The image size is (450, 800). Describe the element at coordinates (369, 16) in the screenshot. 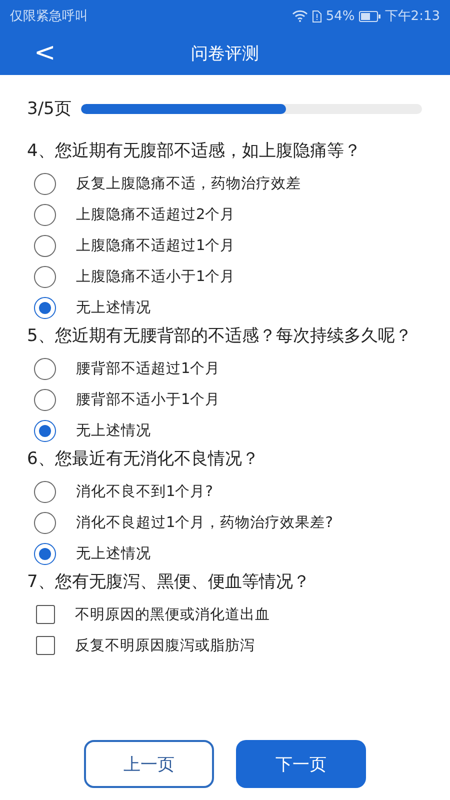

I see `battery-icon` at that location.